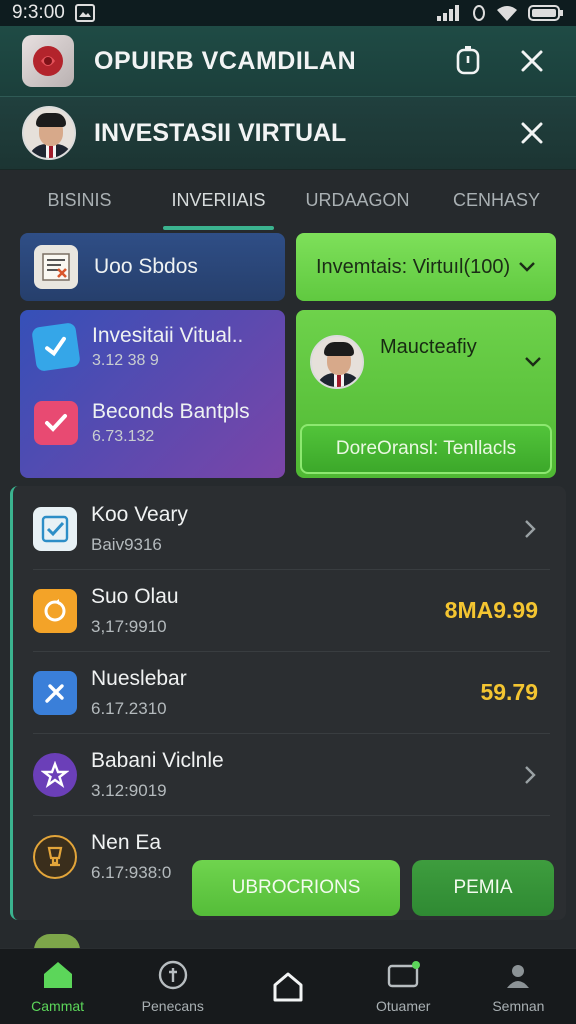  What do you see at coordinates (413, 266) in the screenshot?
I see `virtual-investment-label: Invemtais: Virtuıl(100)` at bounding box center [413, 266].